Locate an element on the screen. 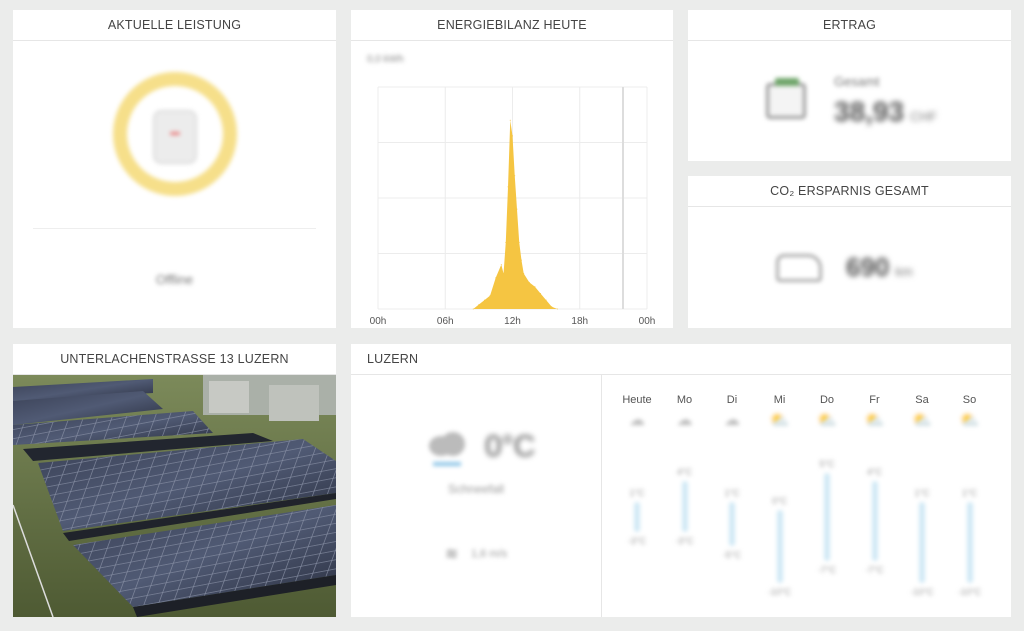 The width and height of the screenshot is (1024, 631). inverter-icon is located at coordinates (175, 137).